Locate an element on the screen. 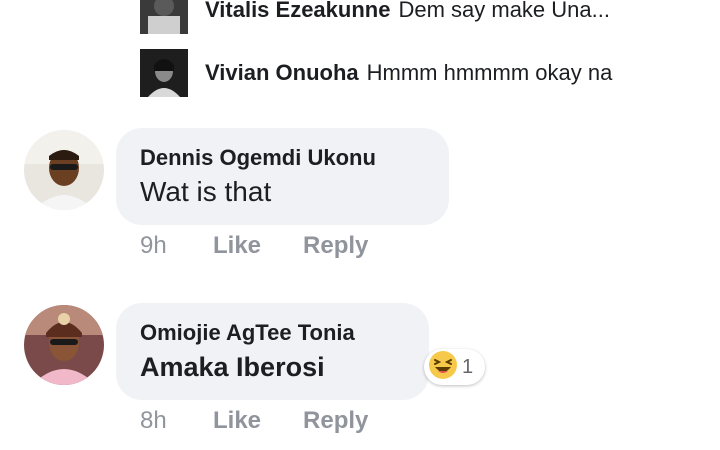 Image resolution: width=720 pixels, height=450 pixels. comment-author-name: Omiojie AgTee Tonia is located at coordinates (271, 333).